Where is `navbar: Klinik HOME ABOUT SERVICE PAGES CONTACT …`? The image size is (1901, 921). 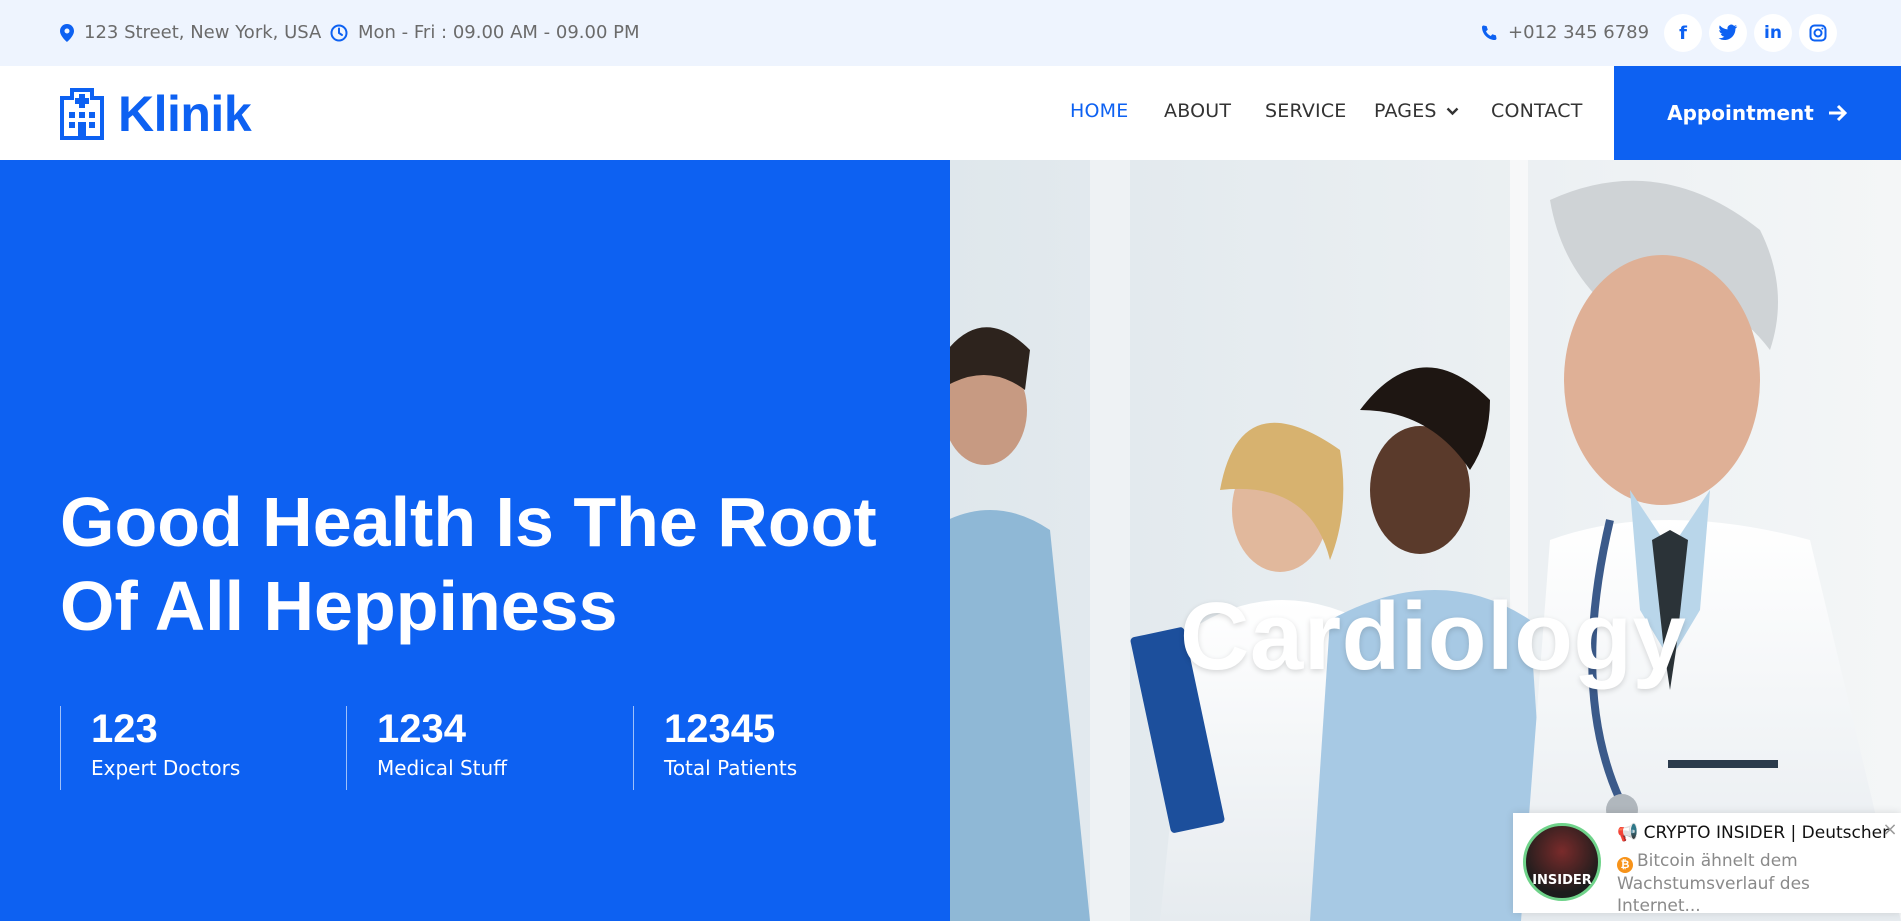
navbar: Klinik HOME ABOUT SERVICE PAGES CONTACT … is located at coordinates (950, 113).